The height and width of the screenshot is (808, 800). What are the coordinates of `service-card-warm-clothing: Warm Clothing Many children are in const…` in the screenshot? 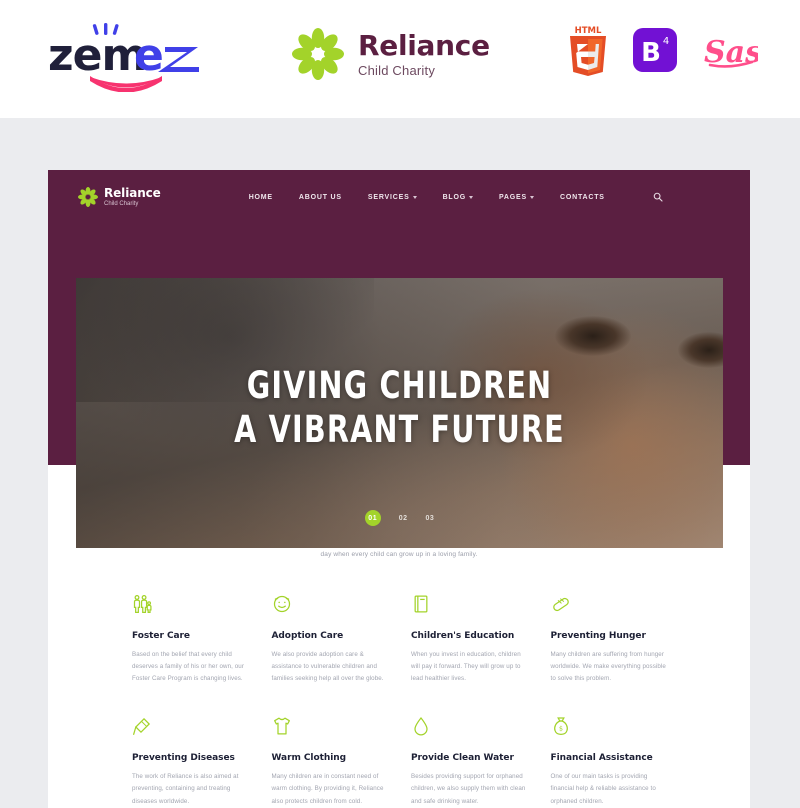 It's located at (331, 761).